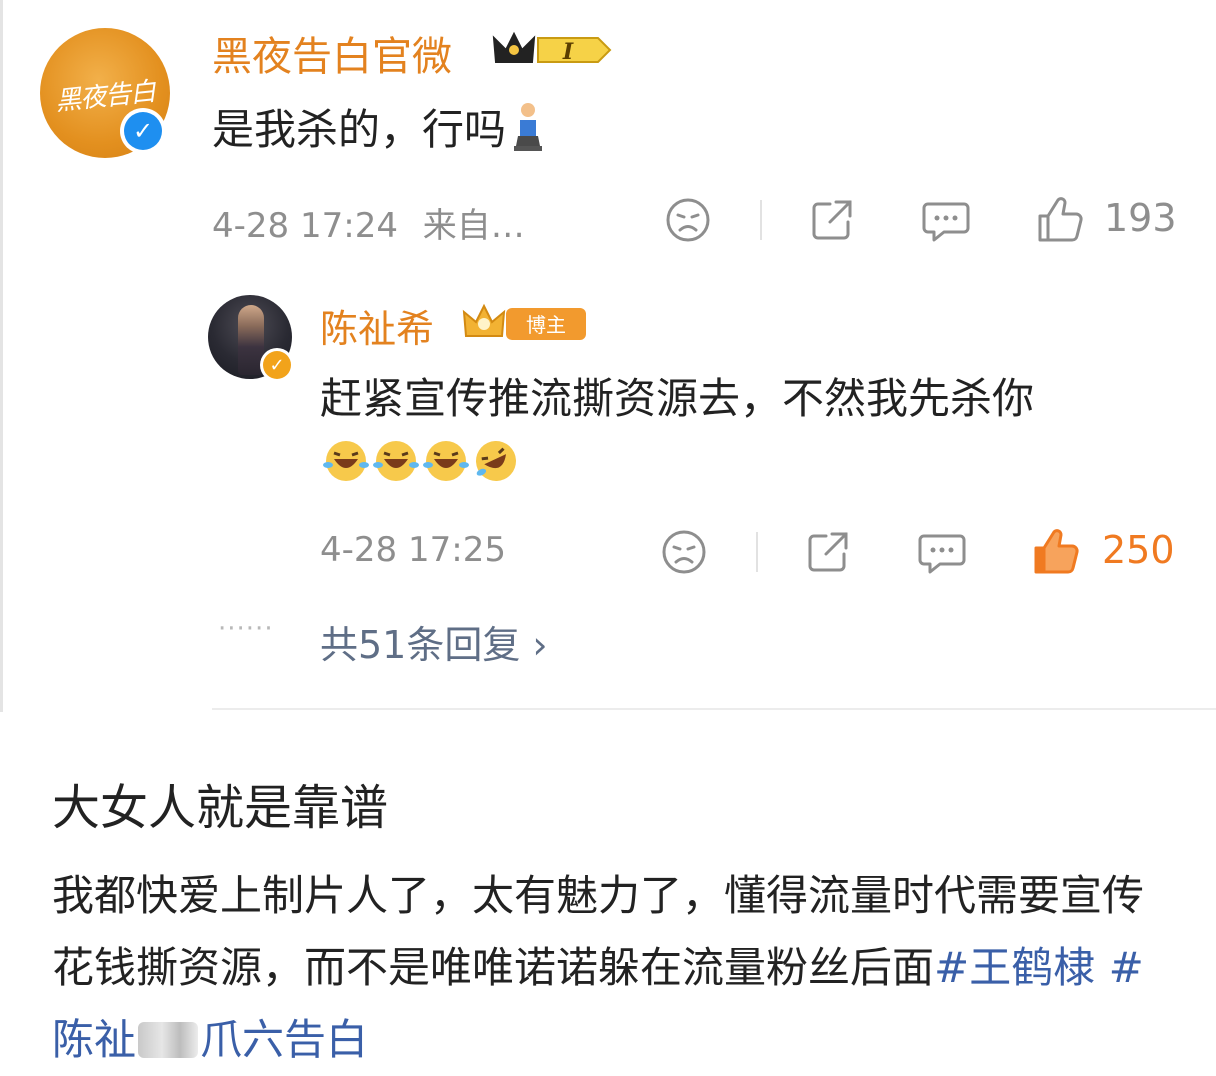  Describe the element at coordinates (1056, 551) in the screenshot. I see `like-active-icon` at that location.